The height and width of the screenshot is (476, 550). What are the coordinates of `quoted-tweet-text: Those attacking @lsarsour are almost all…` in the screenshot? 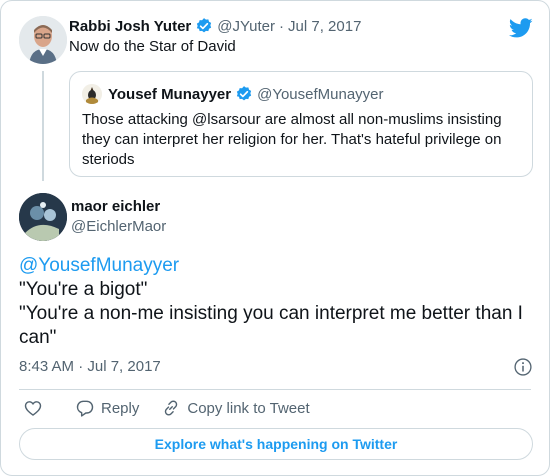 It's located at (292, 139).